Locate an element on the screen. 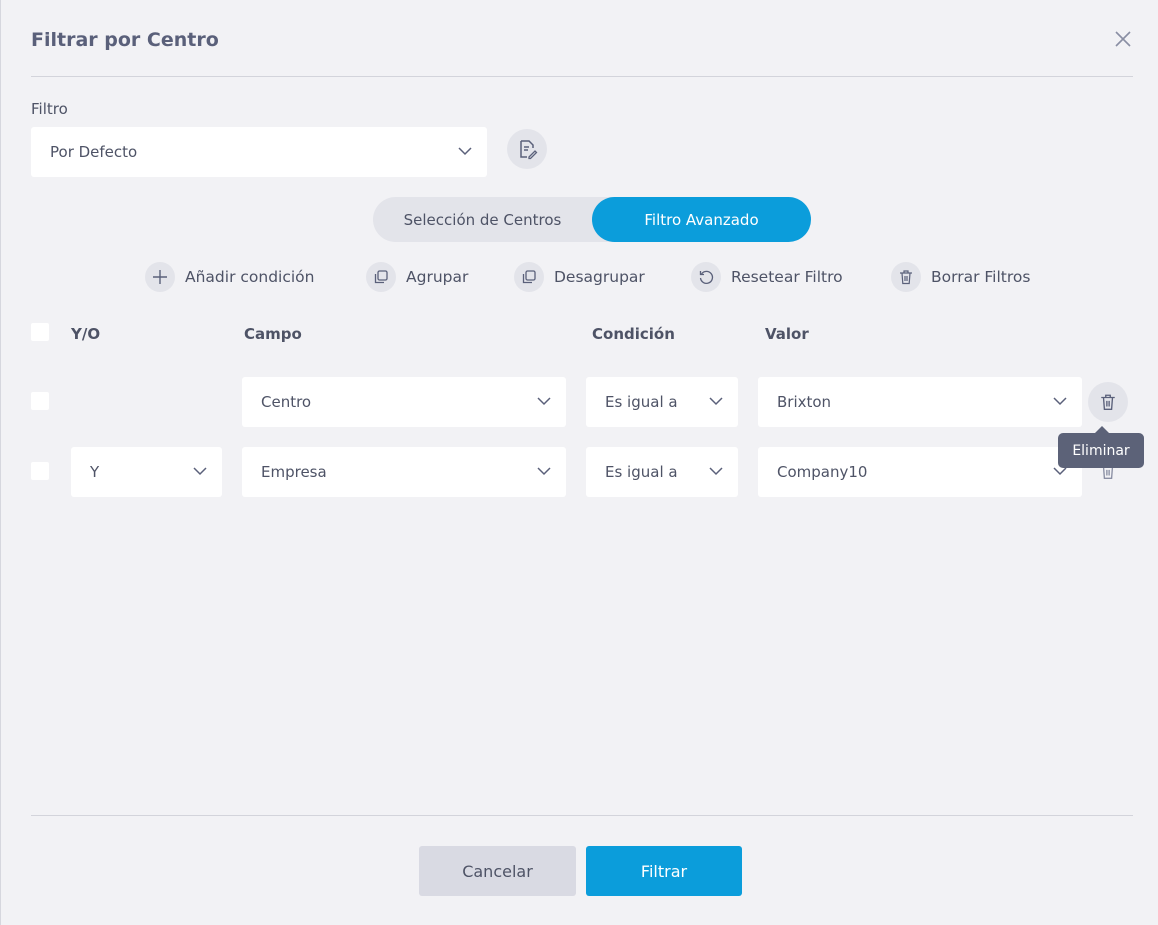 The height and width of the screenshot is (925, 1158). yo-select: Y is located at coordinates (146, 472).